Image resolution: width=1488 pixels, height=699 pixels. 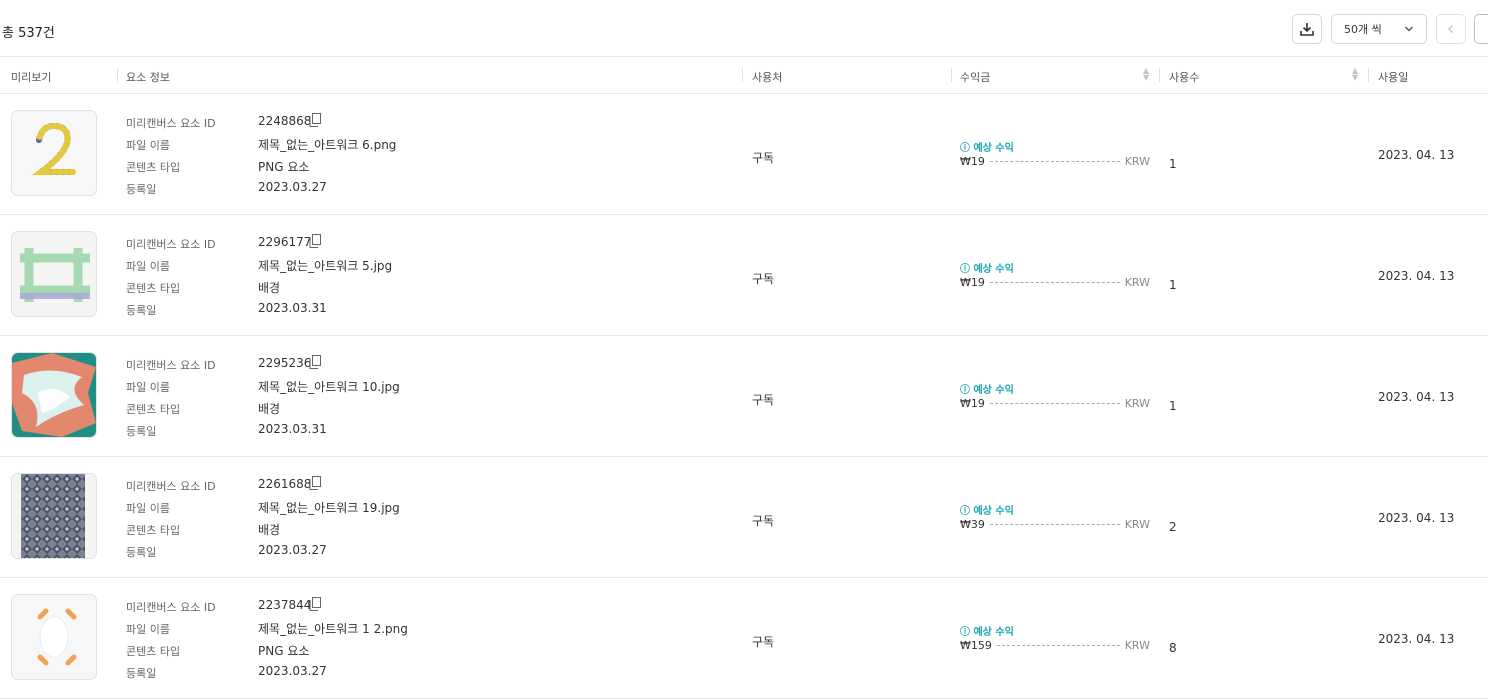 What do you see at coordinates (972, 524) in the screenshot?
I see `revenue-amount: ₩39` at bounding box center [972, 524].